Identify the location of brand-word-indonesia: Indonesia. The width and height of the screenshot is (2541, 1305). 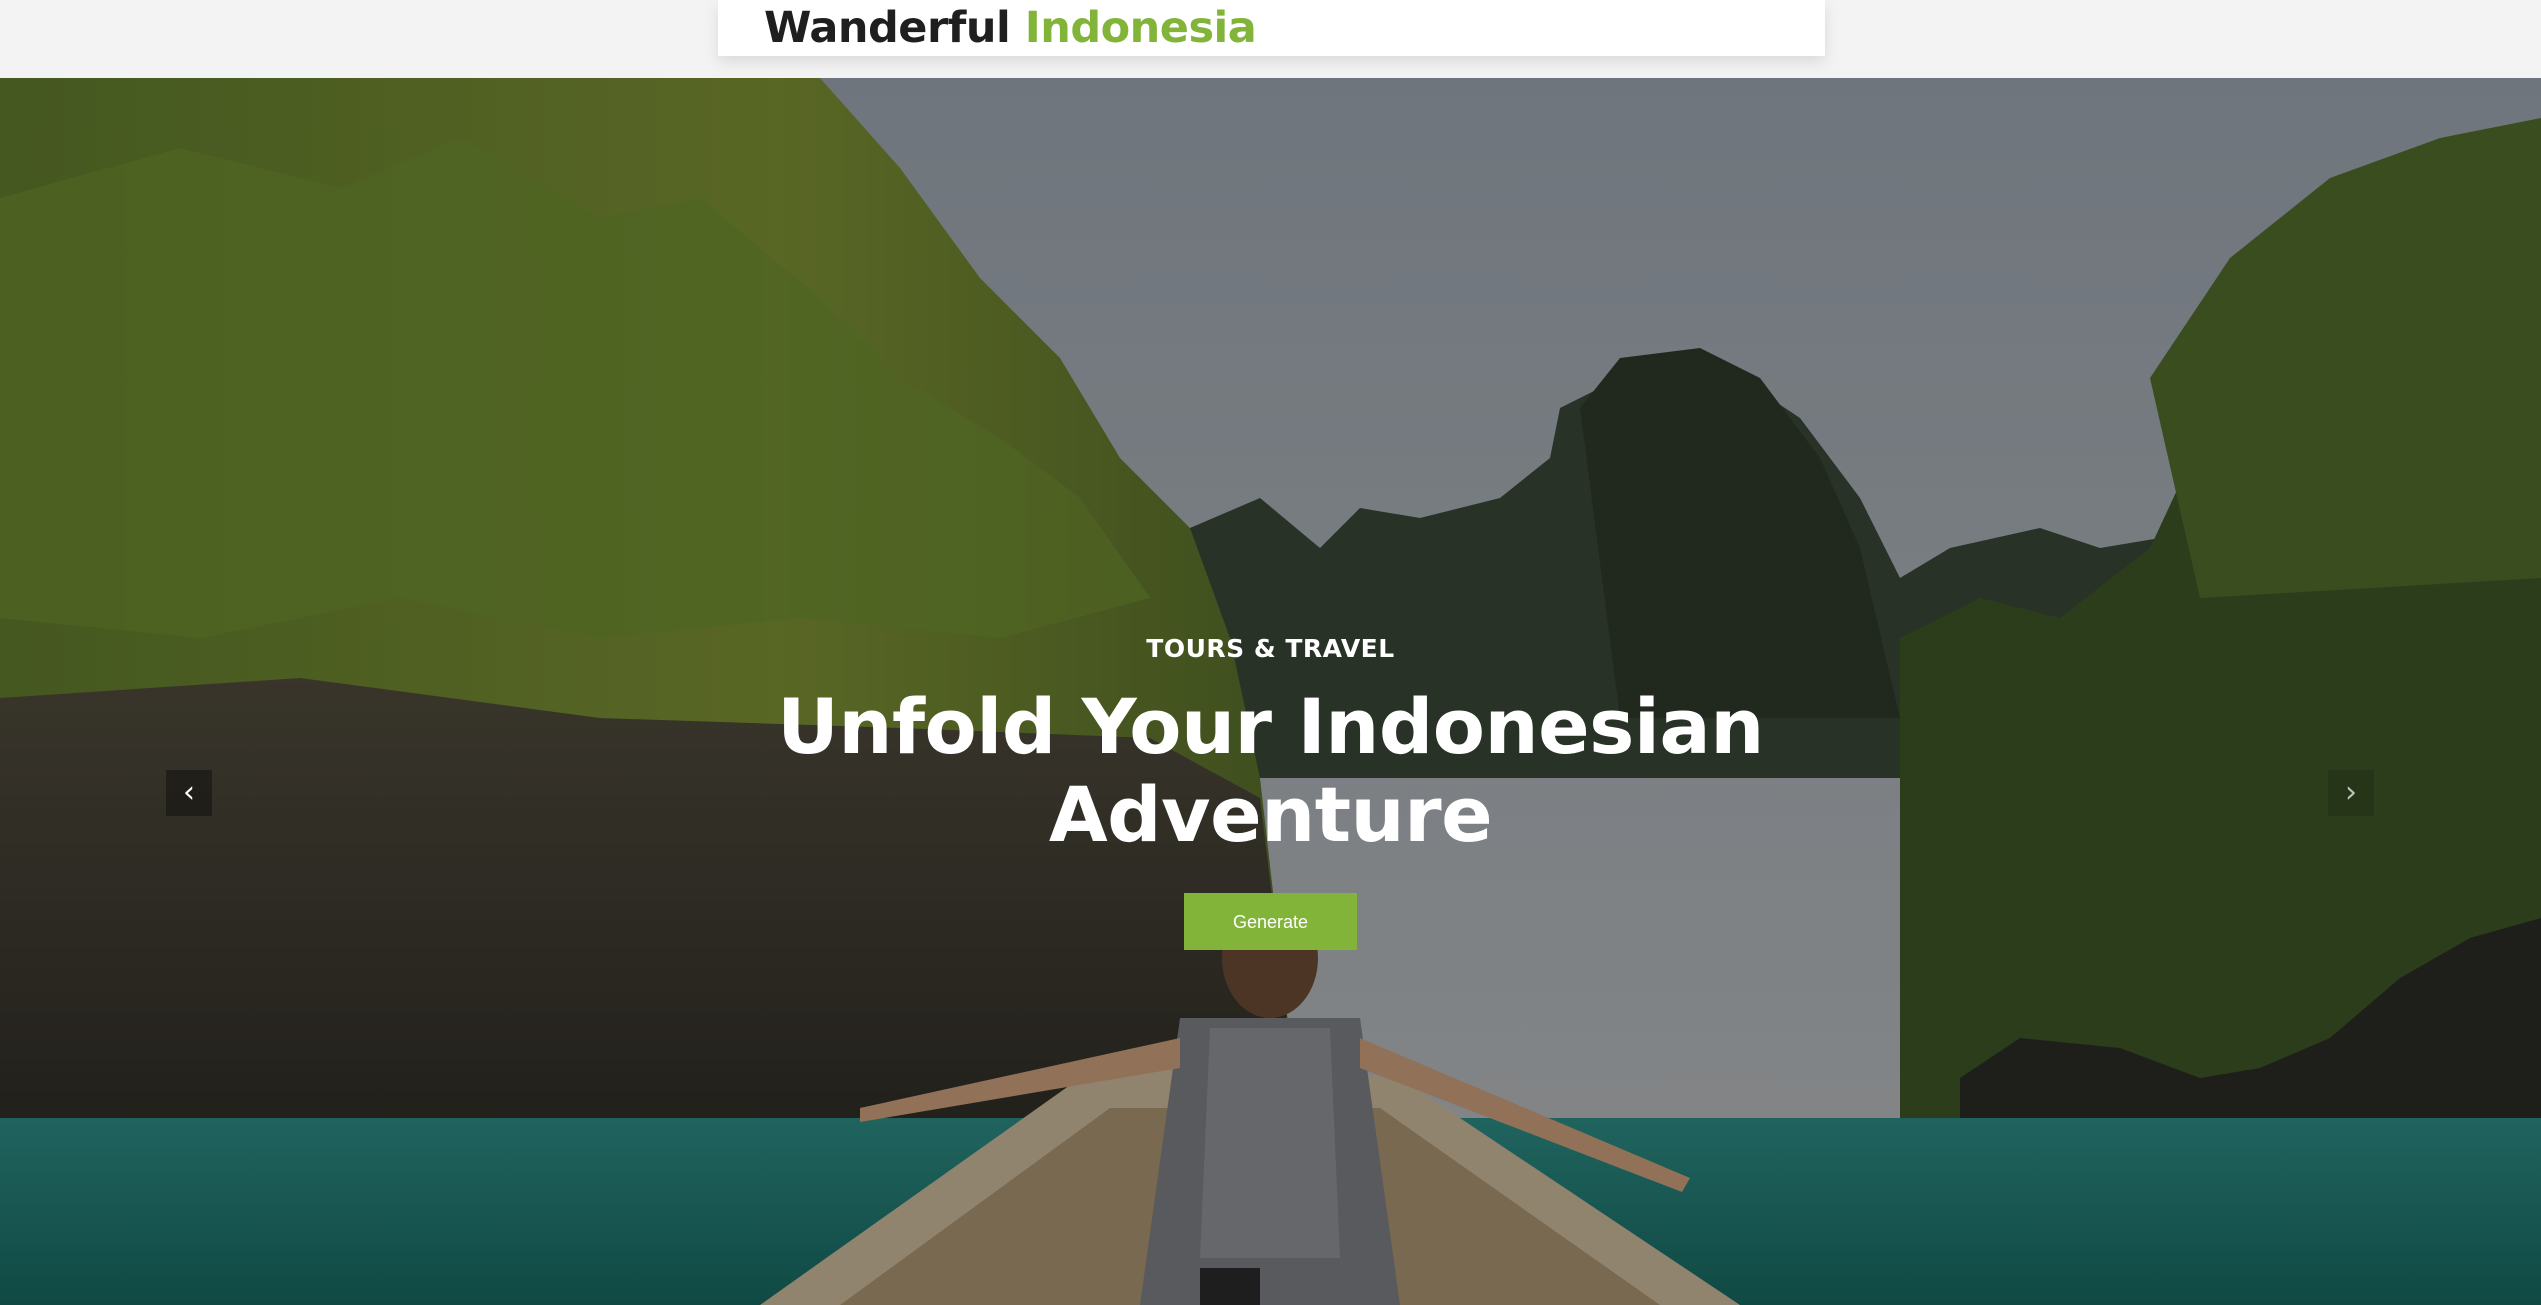
(1140, 28).